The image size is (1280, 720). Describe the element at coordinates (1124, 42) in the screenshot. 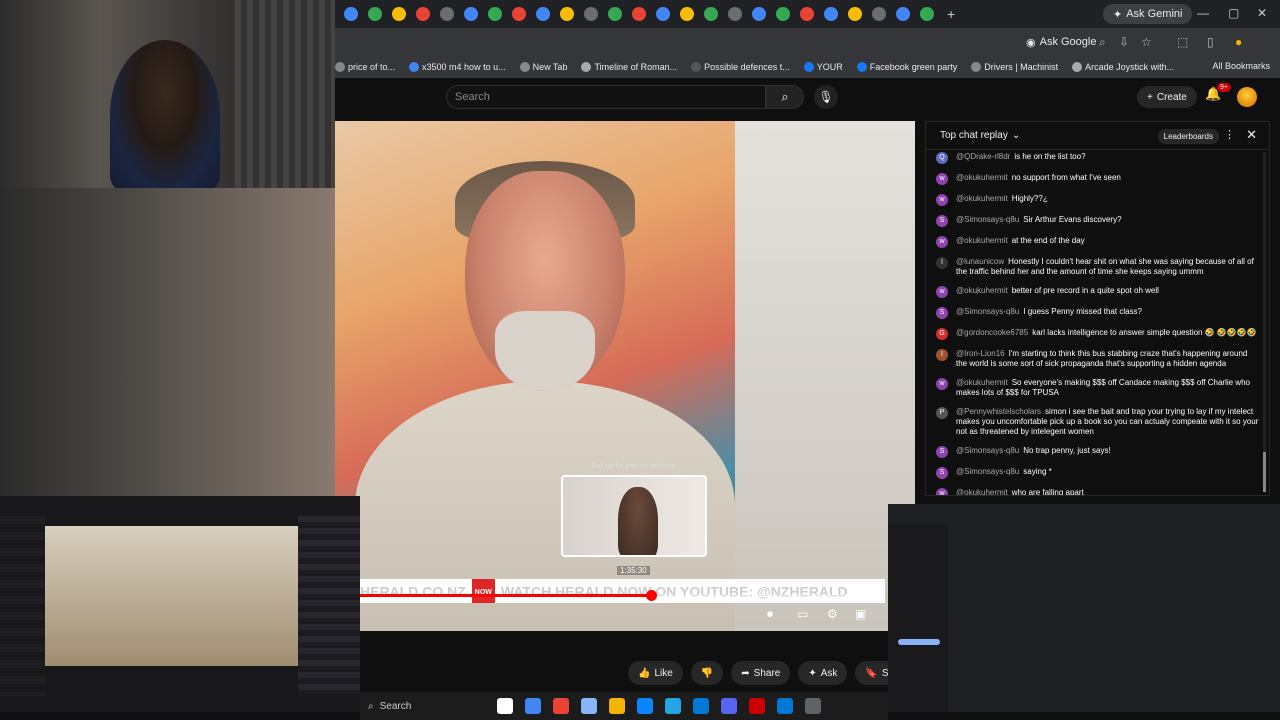

I see `install-icon: ⇩` at that location.